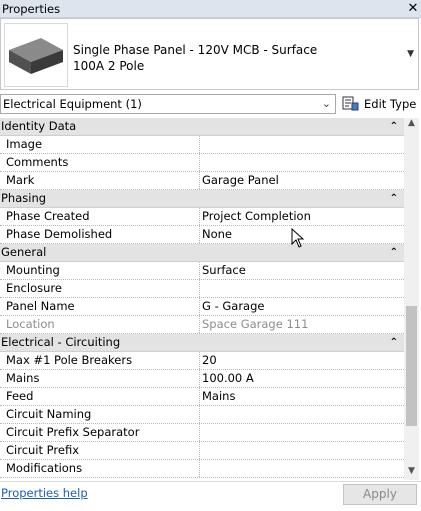 The height and width of the screenshot is (511, 421). Describe the element at coordinates (256, 216) in the screenshot. I see `param-value: Project Completion` at that location.